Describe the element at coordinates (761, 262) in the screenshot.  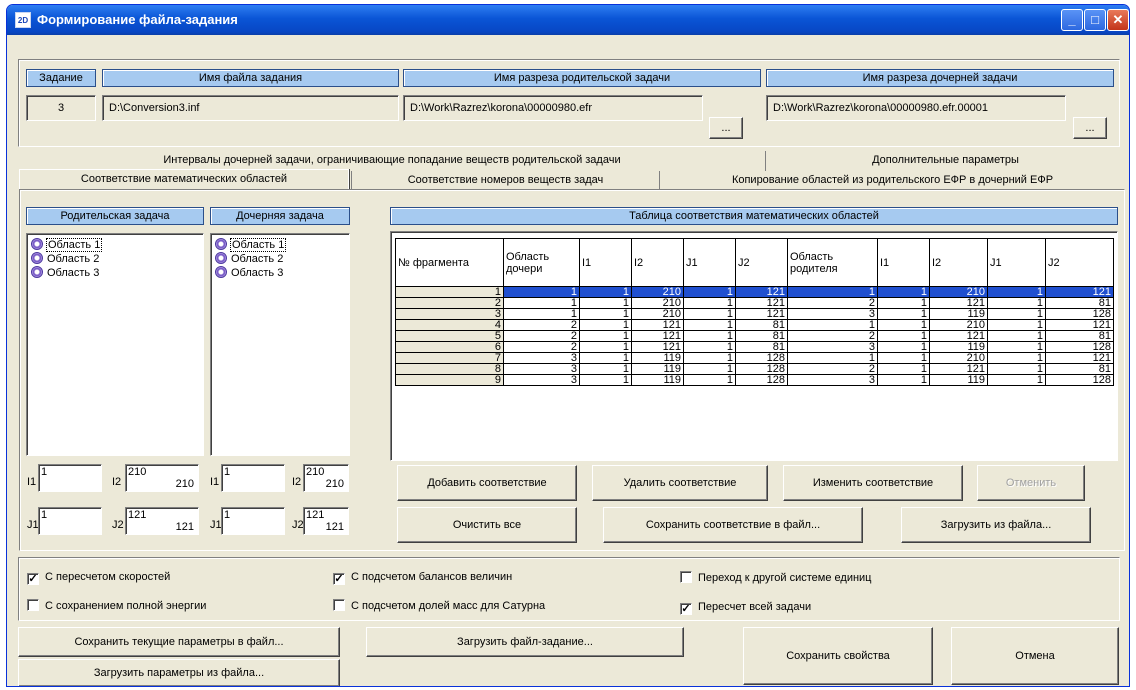
I see `column-header: J2` at that location.